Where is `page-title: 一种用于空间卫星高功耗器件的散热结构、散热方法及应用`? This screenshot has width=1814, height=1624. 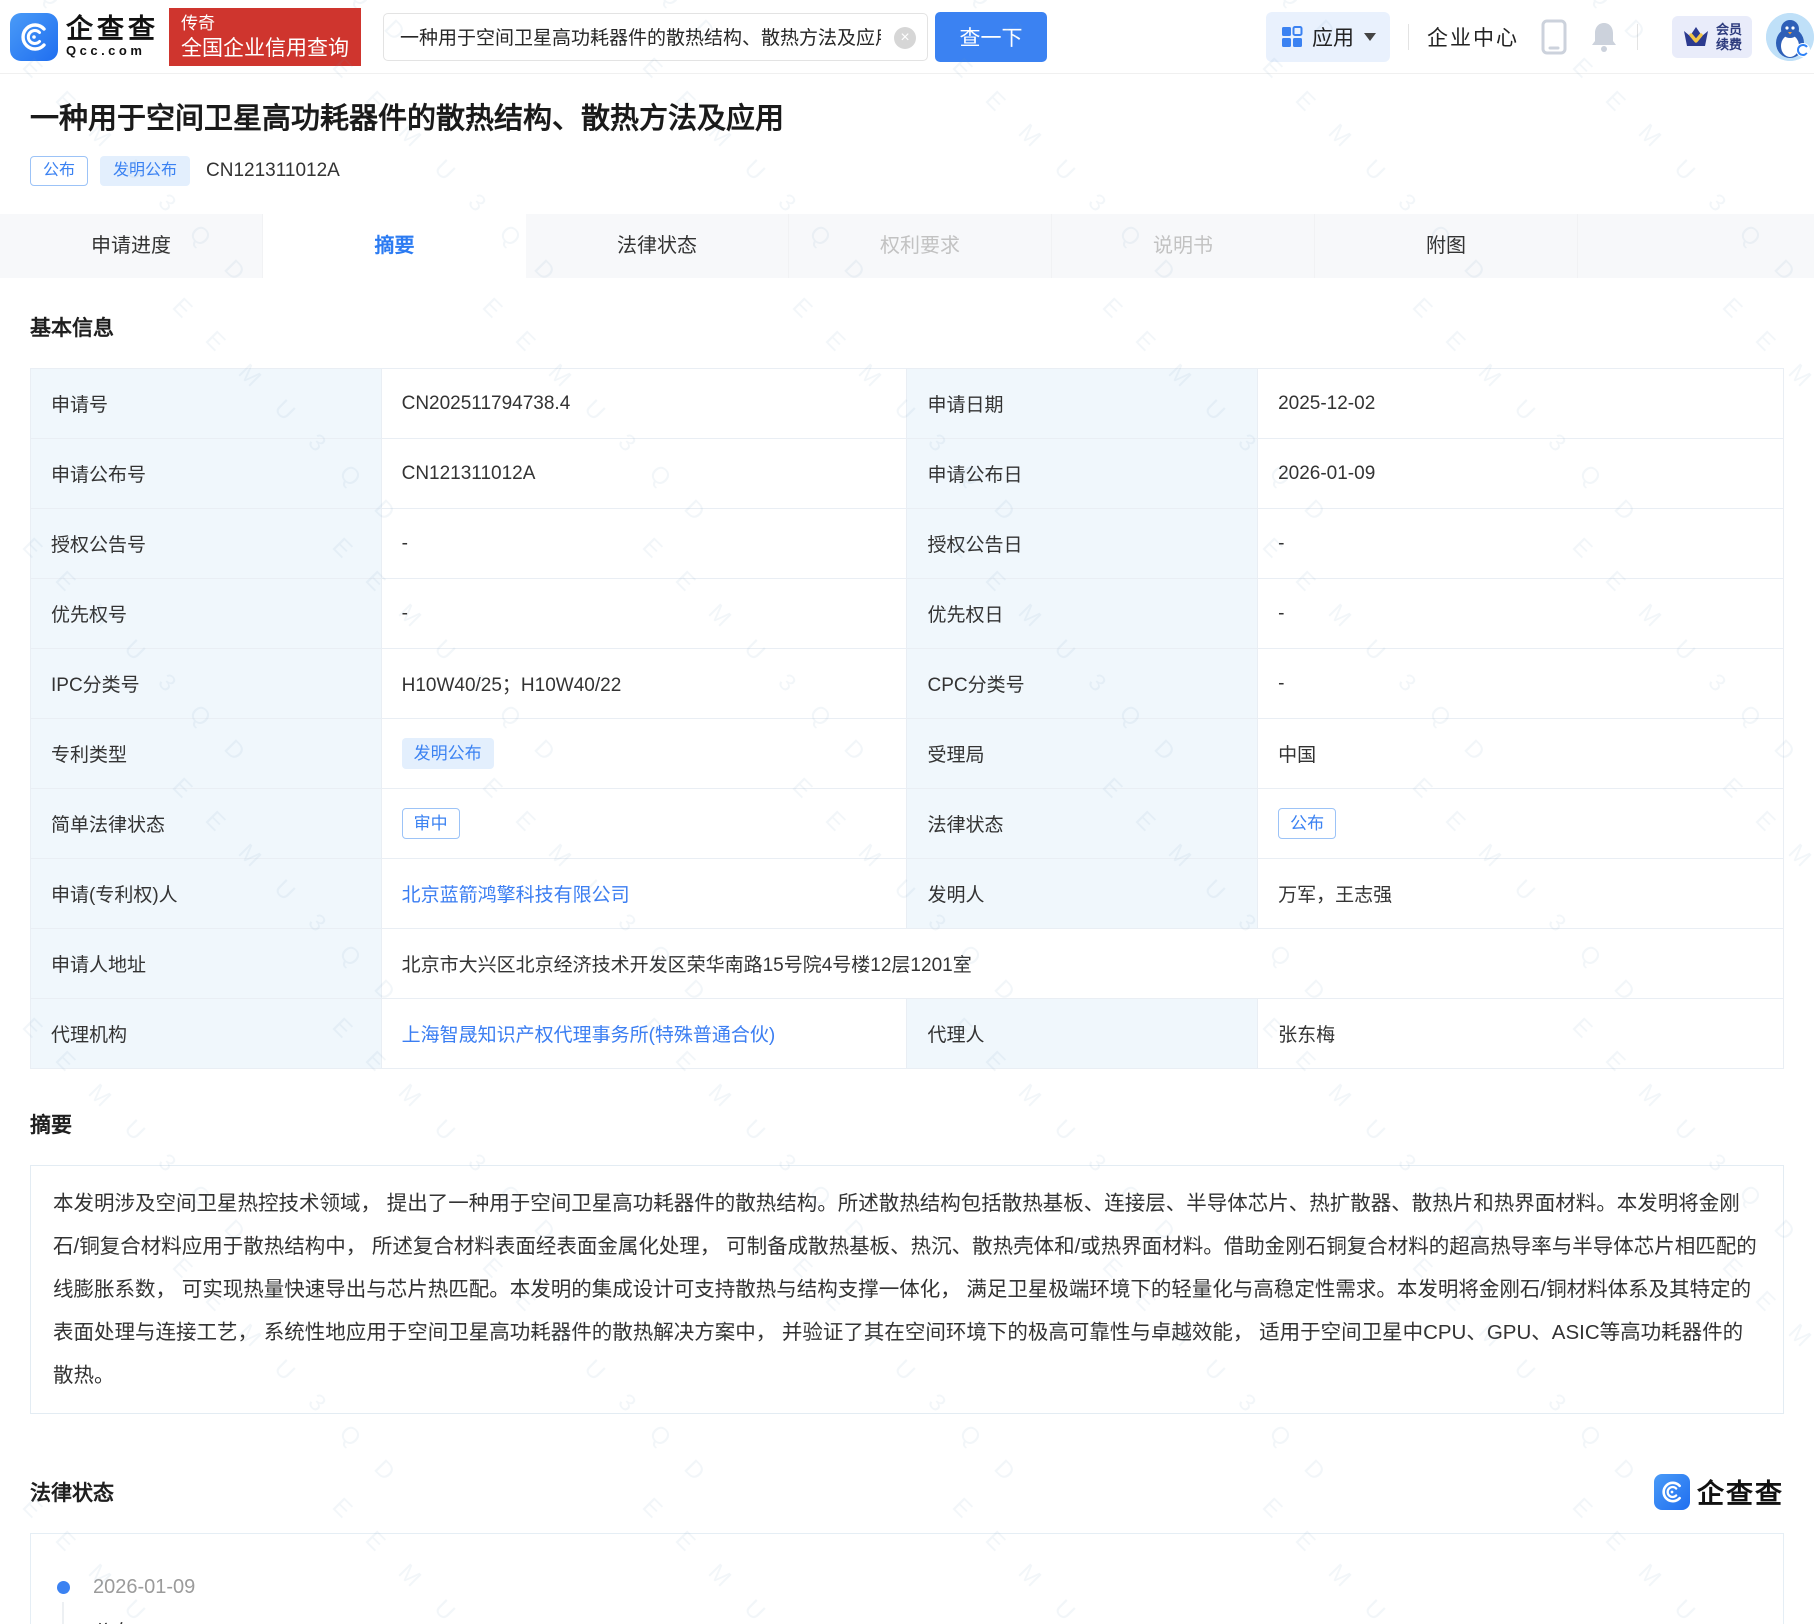 page-title: 一种用于空间卫星高功耗器件的散热结构、散热方法及应用 is located at coordinates (407, 119).